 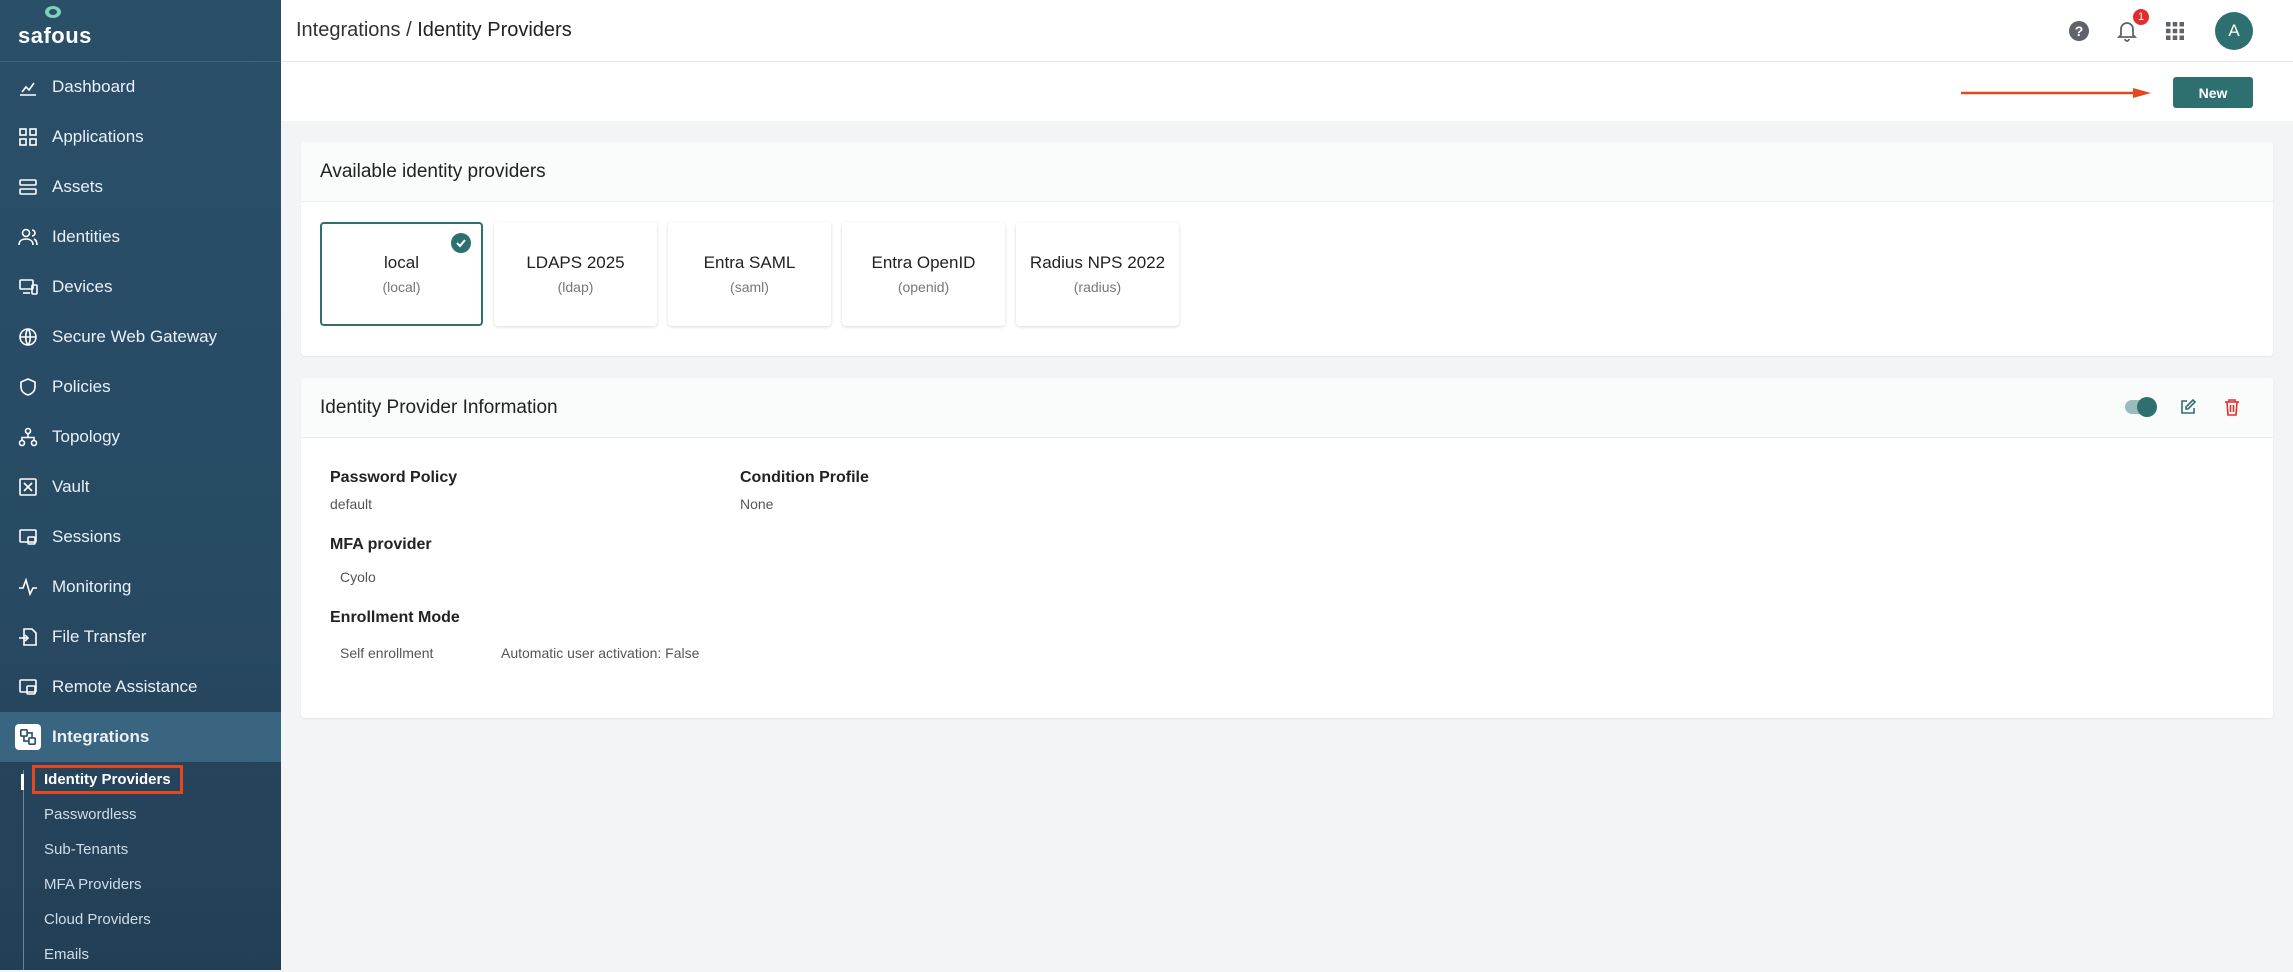 What do you see at coordinates (140, 187) in the screenshot?
I see `sidebar-item-assets: Assets` at bounding box center [140, 187].